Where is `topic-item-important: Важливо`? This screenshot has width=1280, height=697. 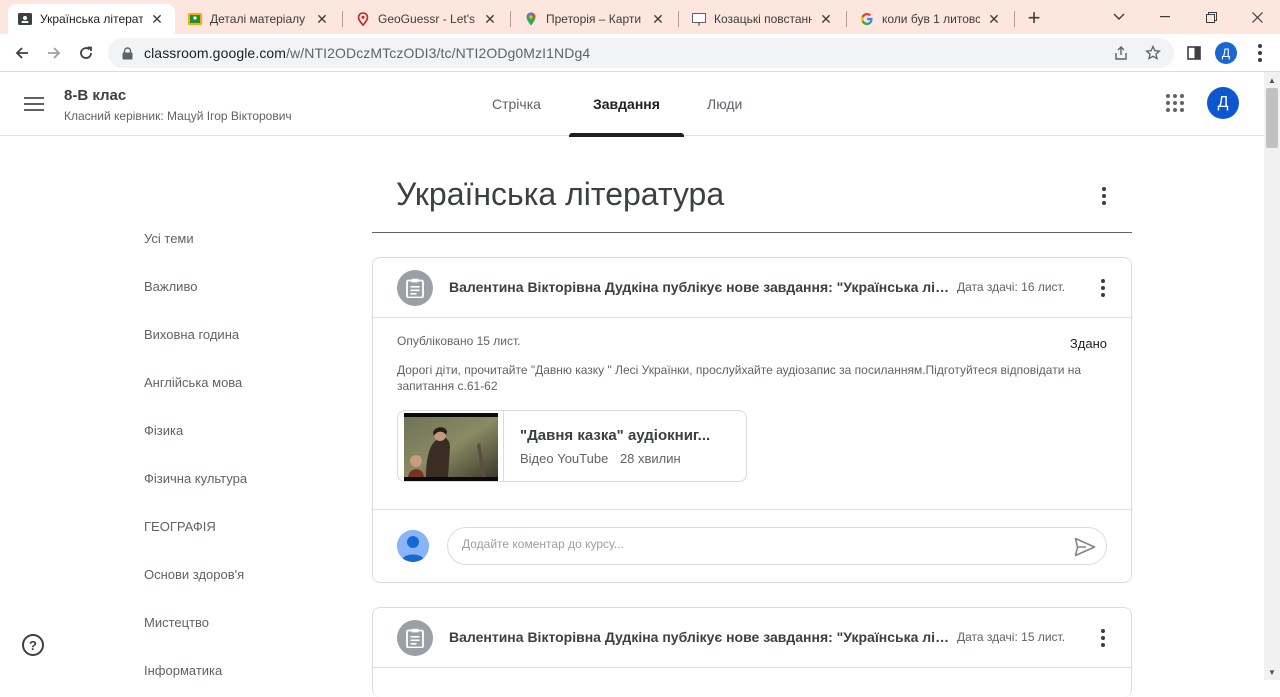 topic-item-important: Важливо is located at coordinates (170, 286).